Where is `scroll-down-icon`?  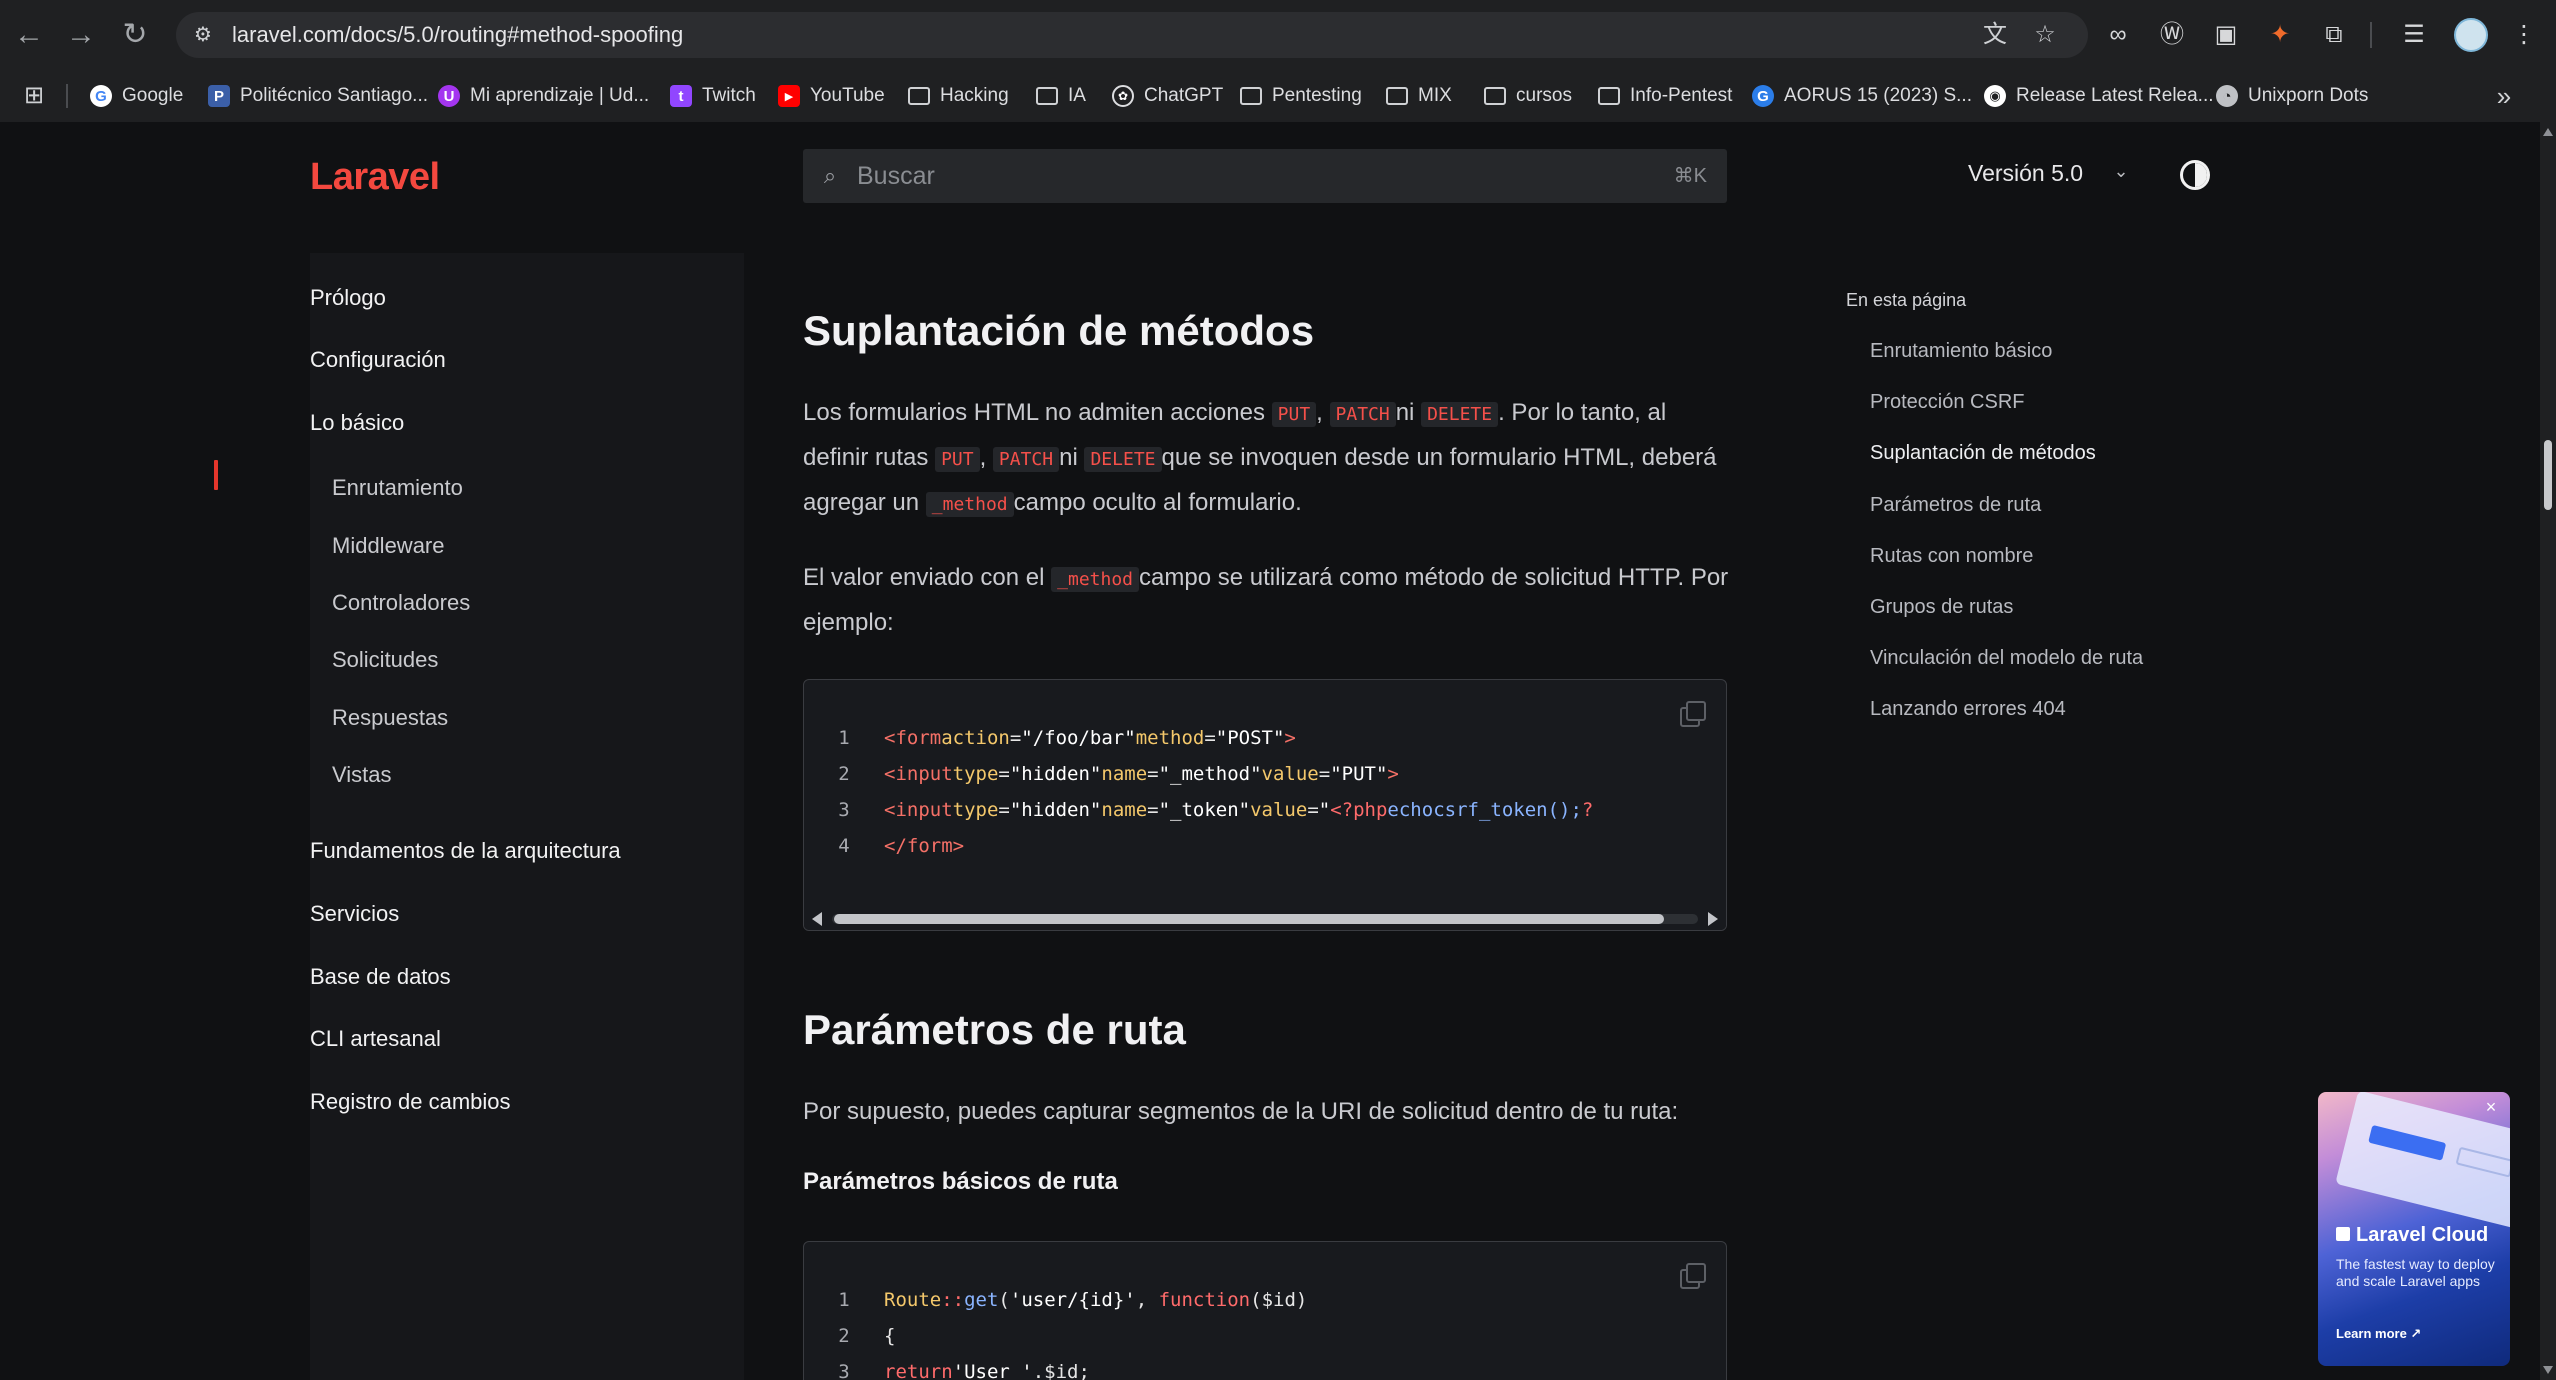
scroll-down-icon is located at coordinates (2548, 1370).